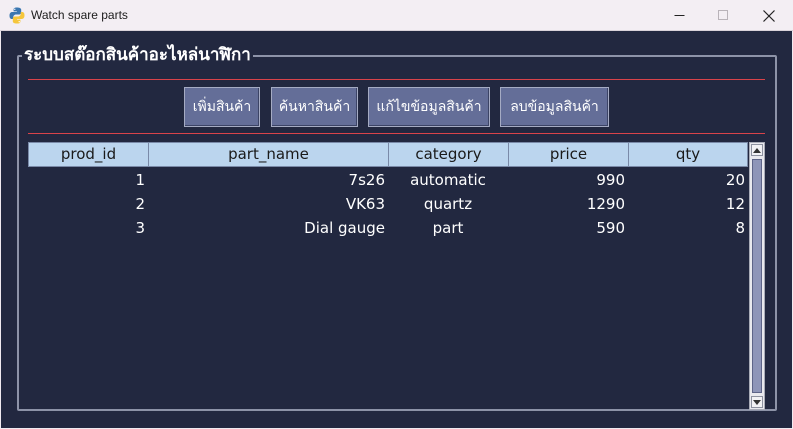 The width and height of the screenshot is (793, 429). I want to click on table-header: prod_id part_name category price qty, so click(388, 154).